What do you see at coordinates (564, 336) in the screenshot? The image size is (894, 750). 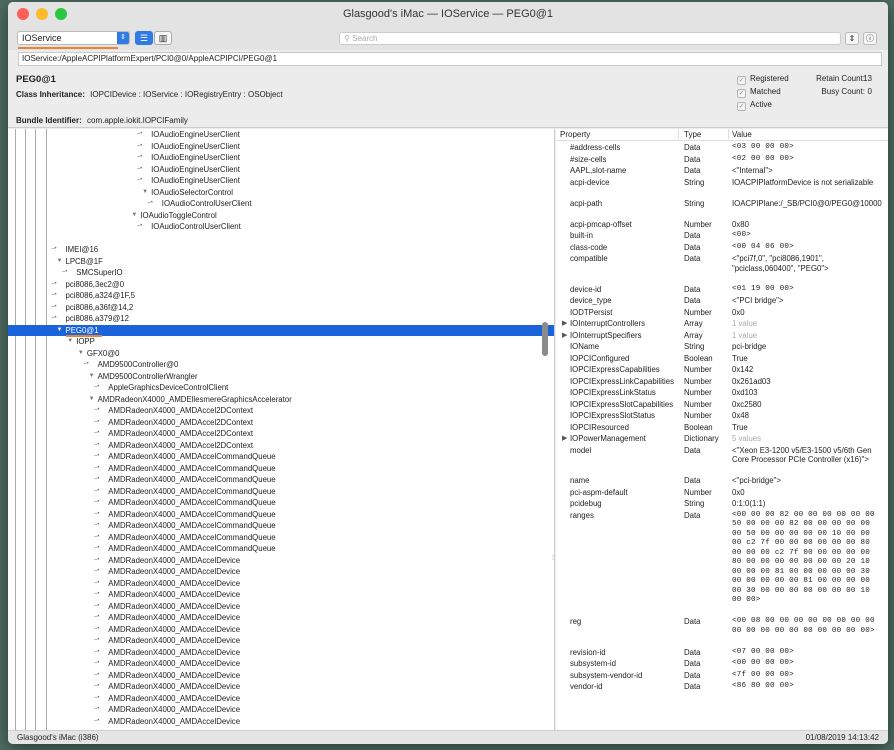 I see `disclosure-triangle-icon: ▶` at bounding box center [564, 336].